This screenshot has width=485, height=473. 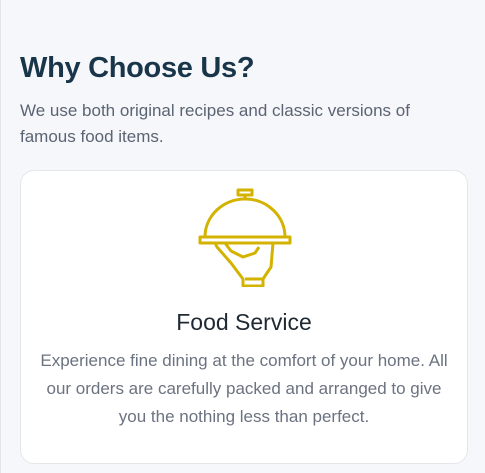 I want to click on serving-cloche-icon, so click(x=245, y=237).